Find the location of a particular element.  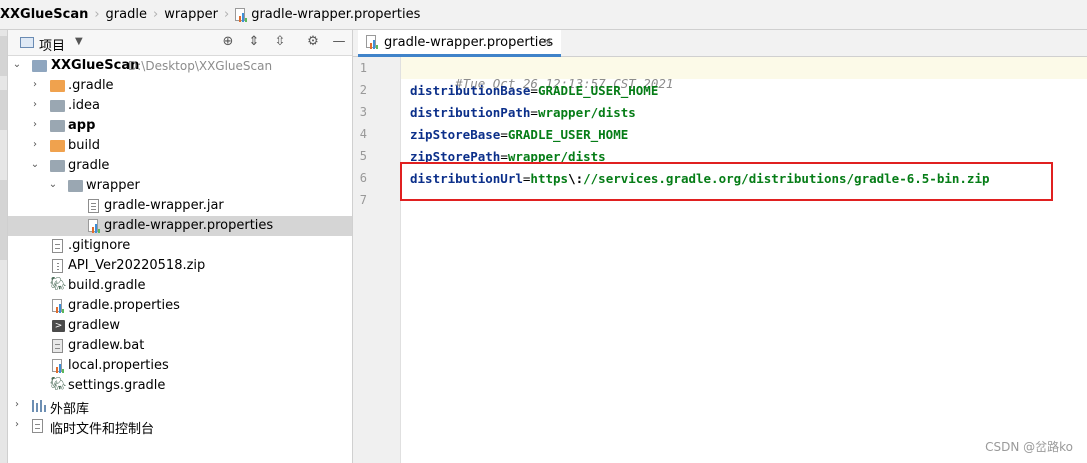

code-line-2: distributionBase=GRADLE_USER_HOME is located at coordinates (534, 90).